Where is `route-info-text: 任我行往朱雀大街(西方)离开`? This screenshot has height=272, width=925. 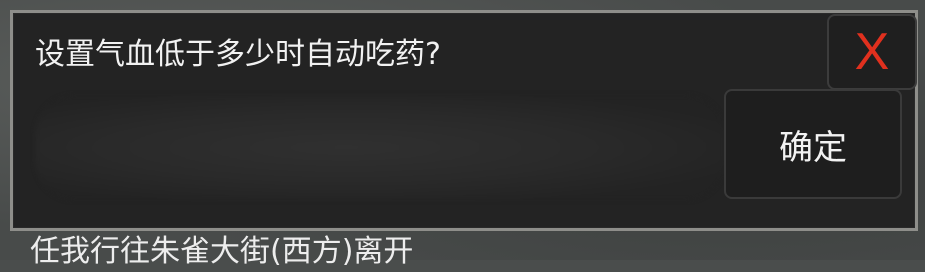
route-info-text: 任我行往朱雀大街(西方)离开 is located at coordinates (222, 251).